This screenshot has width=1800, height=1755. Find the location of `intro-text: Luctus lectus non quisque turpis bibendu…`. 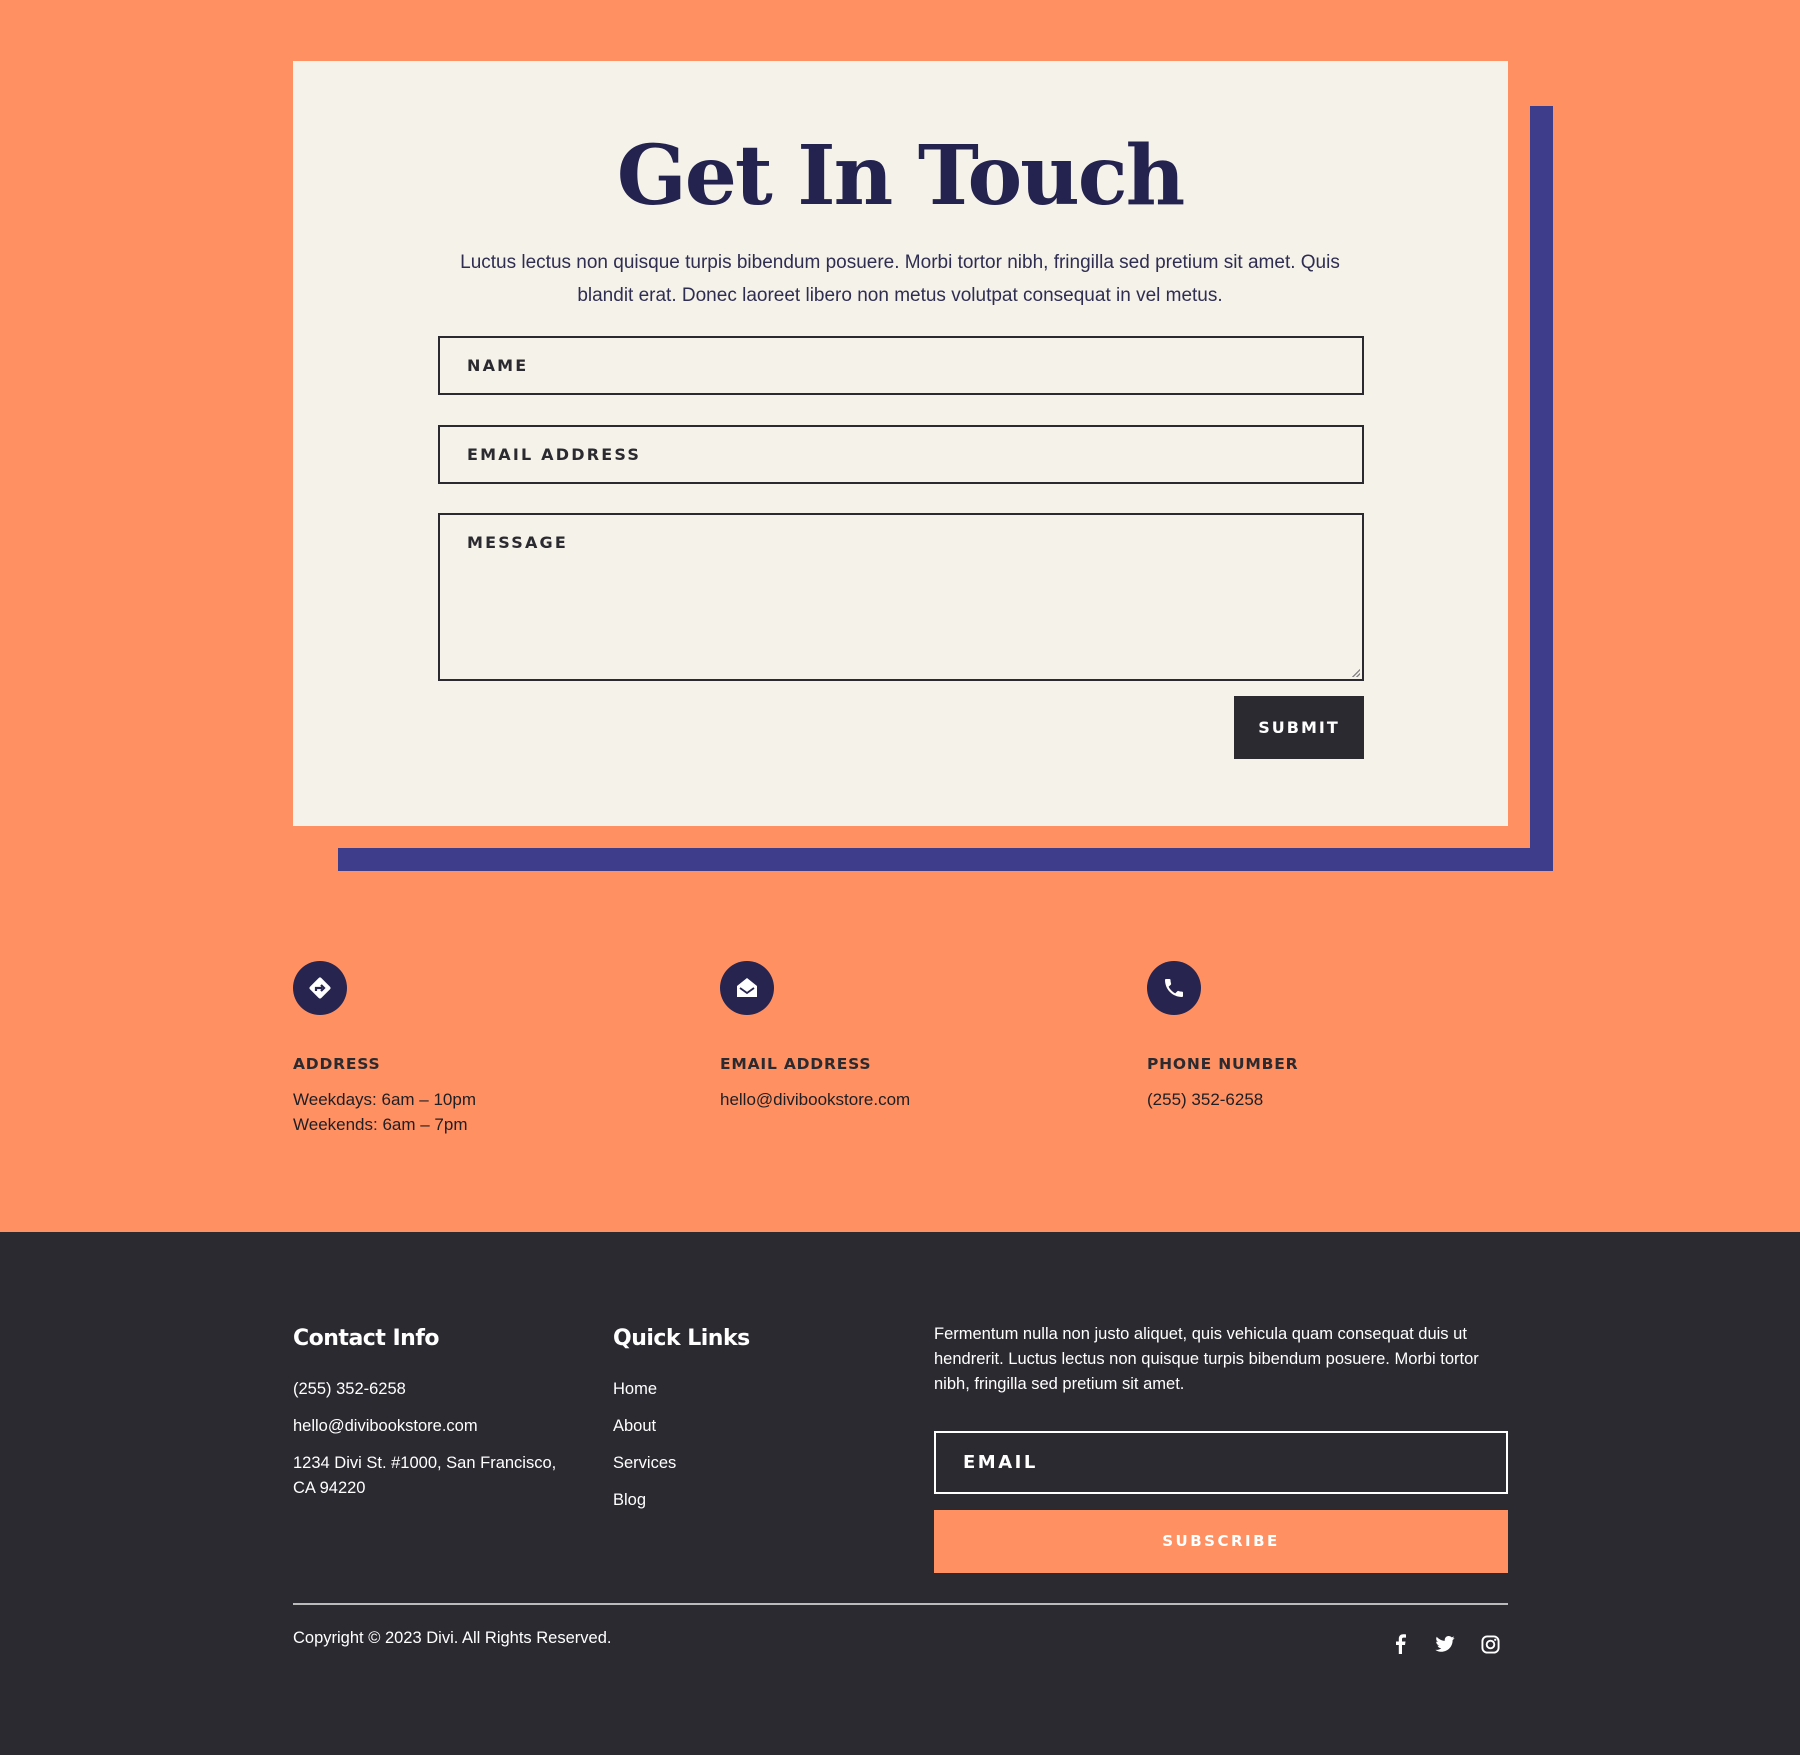

intro-text: Luctus lectus non quisque turpis bibendu… is located at coordinates (900, 279).